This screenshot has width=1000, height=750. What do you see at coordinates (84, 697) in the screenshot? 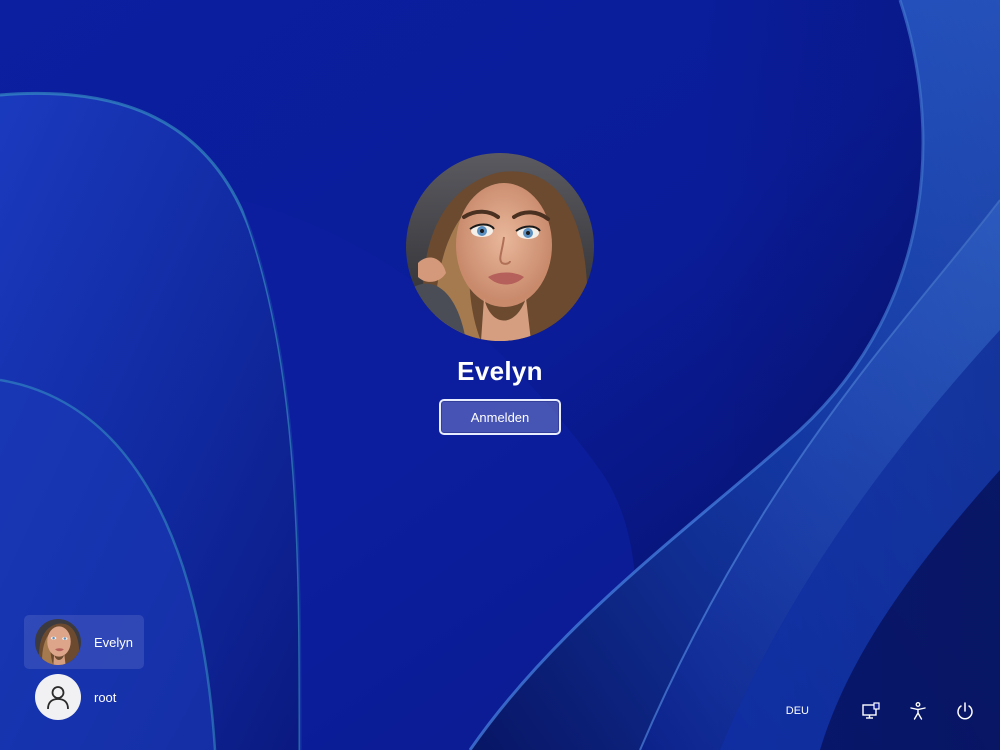
I see `user-tile-root: root` at bounding box center [84, 697].